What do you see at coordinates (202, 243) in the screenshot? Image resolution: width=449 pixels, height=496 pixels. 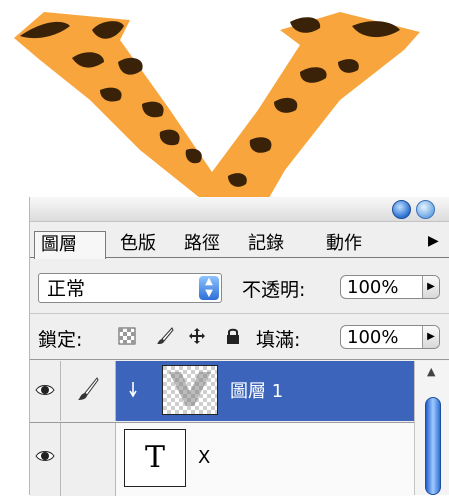 I see `tab-label: 路徑` at bounding box center [202, 243].